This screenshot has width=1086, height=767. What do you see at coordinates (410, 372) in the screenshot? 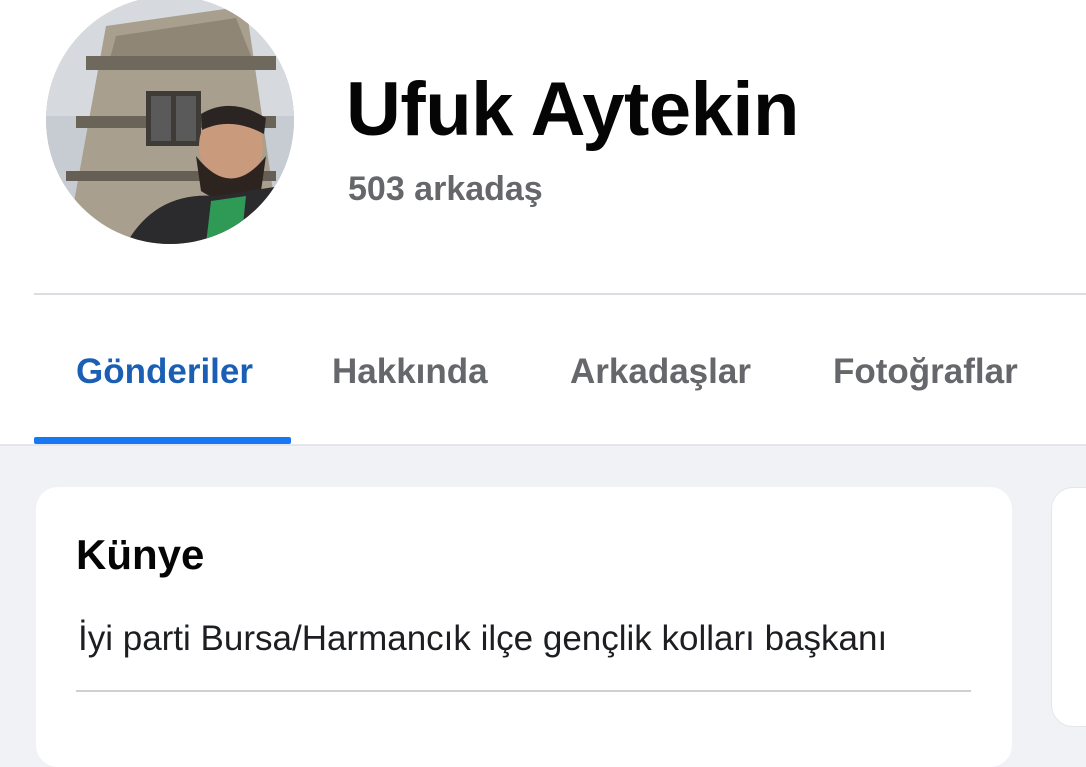
I see `tab-about: Hakkında` at bounding box center [410, 372].